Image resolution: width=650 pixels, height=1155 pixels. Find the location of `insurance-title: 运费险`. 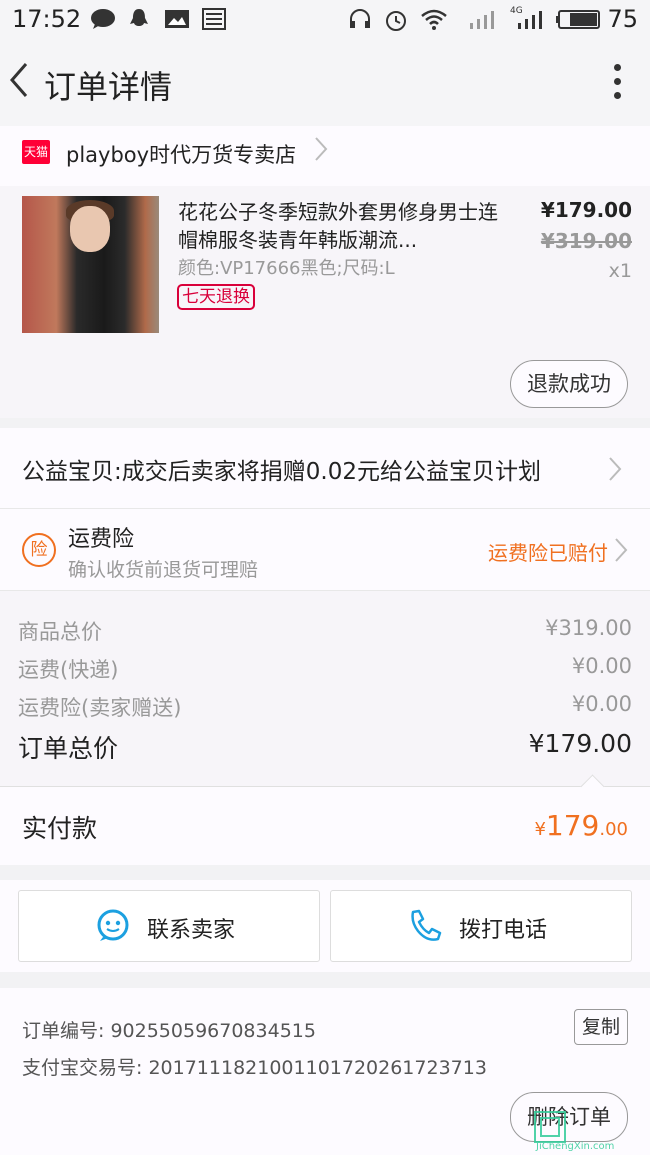

insurance-title: 运费险 is located at coordinates (101, 539).